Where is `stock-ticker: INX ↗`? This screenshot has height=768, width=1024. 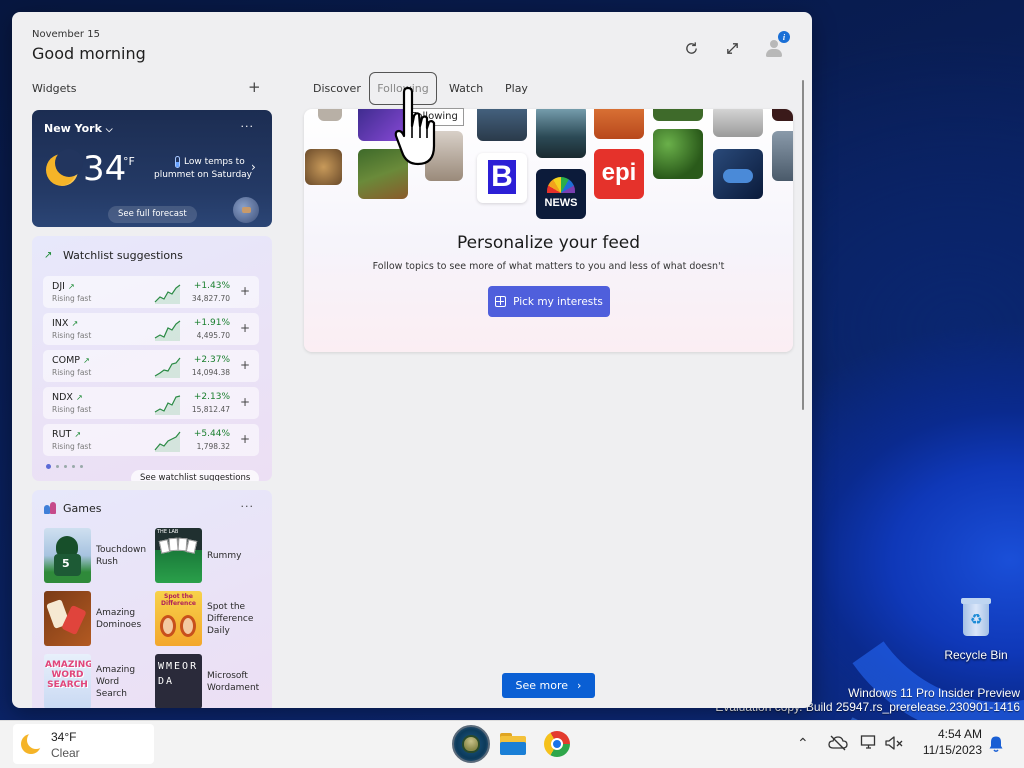 stock-ticker: INX ↗ is located at coordinates (65, 323).